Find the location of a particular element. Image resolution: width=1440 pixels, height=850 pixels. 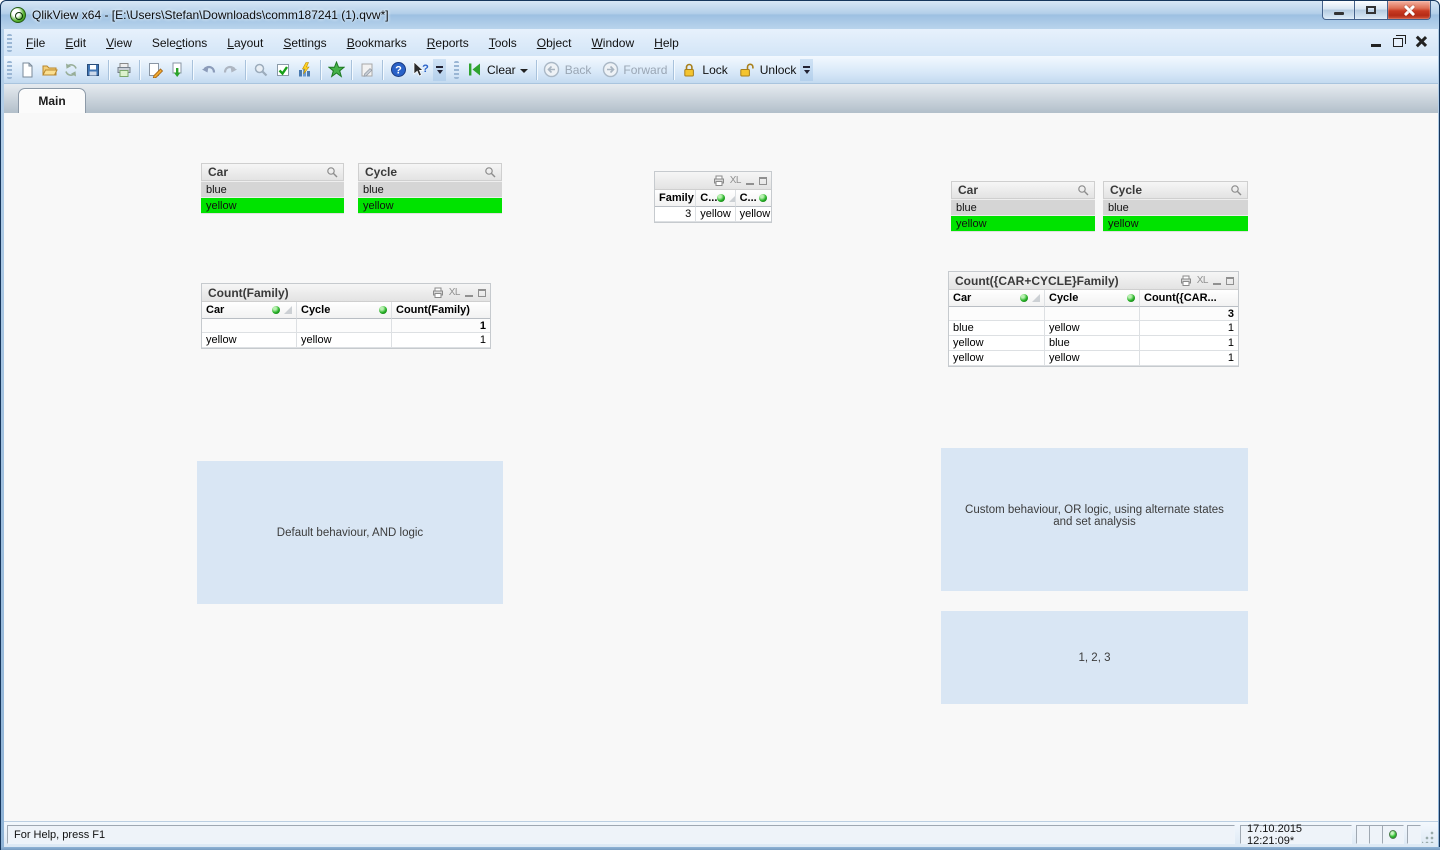

menu-file: File is located at coordinates (35, 43).